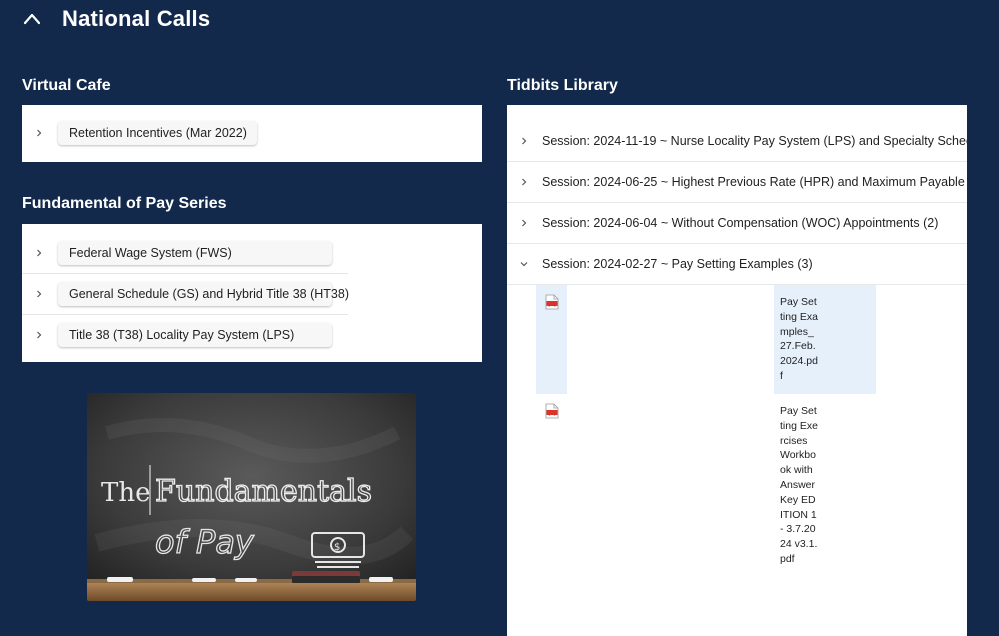 This screenshot has height=636, width=999. I want to click on chevron-up-icon, so click(32, 19).